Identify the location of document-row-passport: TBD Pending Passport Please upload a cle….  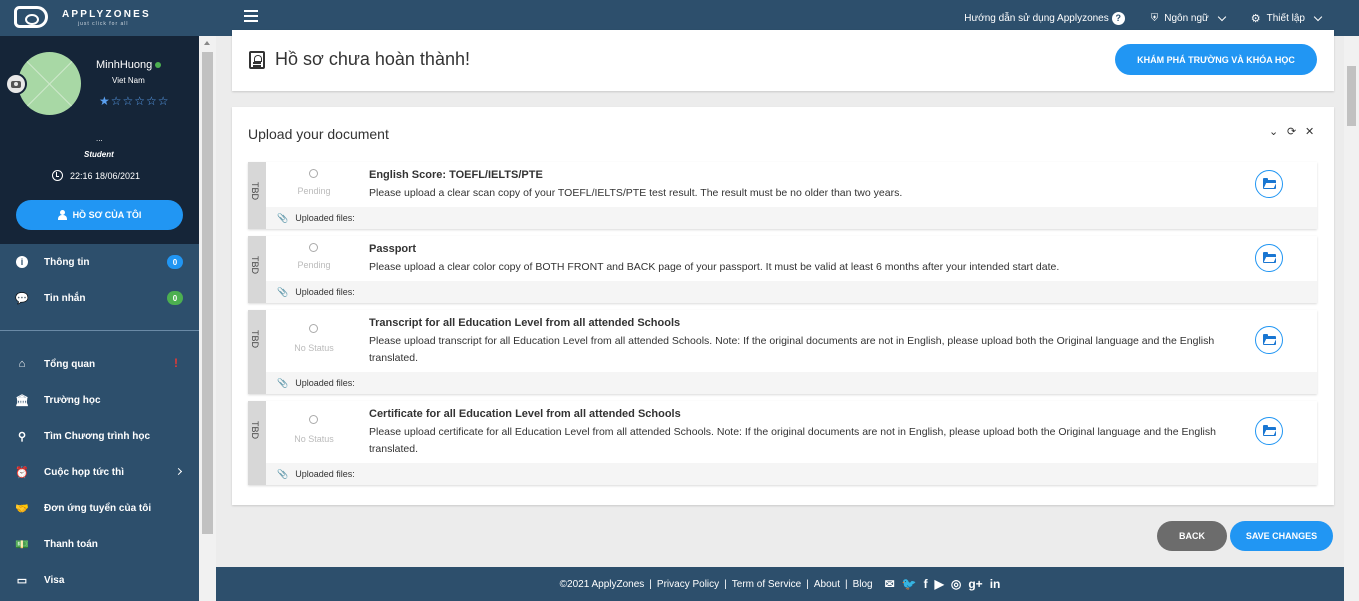
(782, 269).